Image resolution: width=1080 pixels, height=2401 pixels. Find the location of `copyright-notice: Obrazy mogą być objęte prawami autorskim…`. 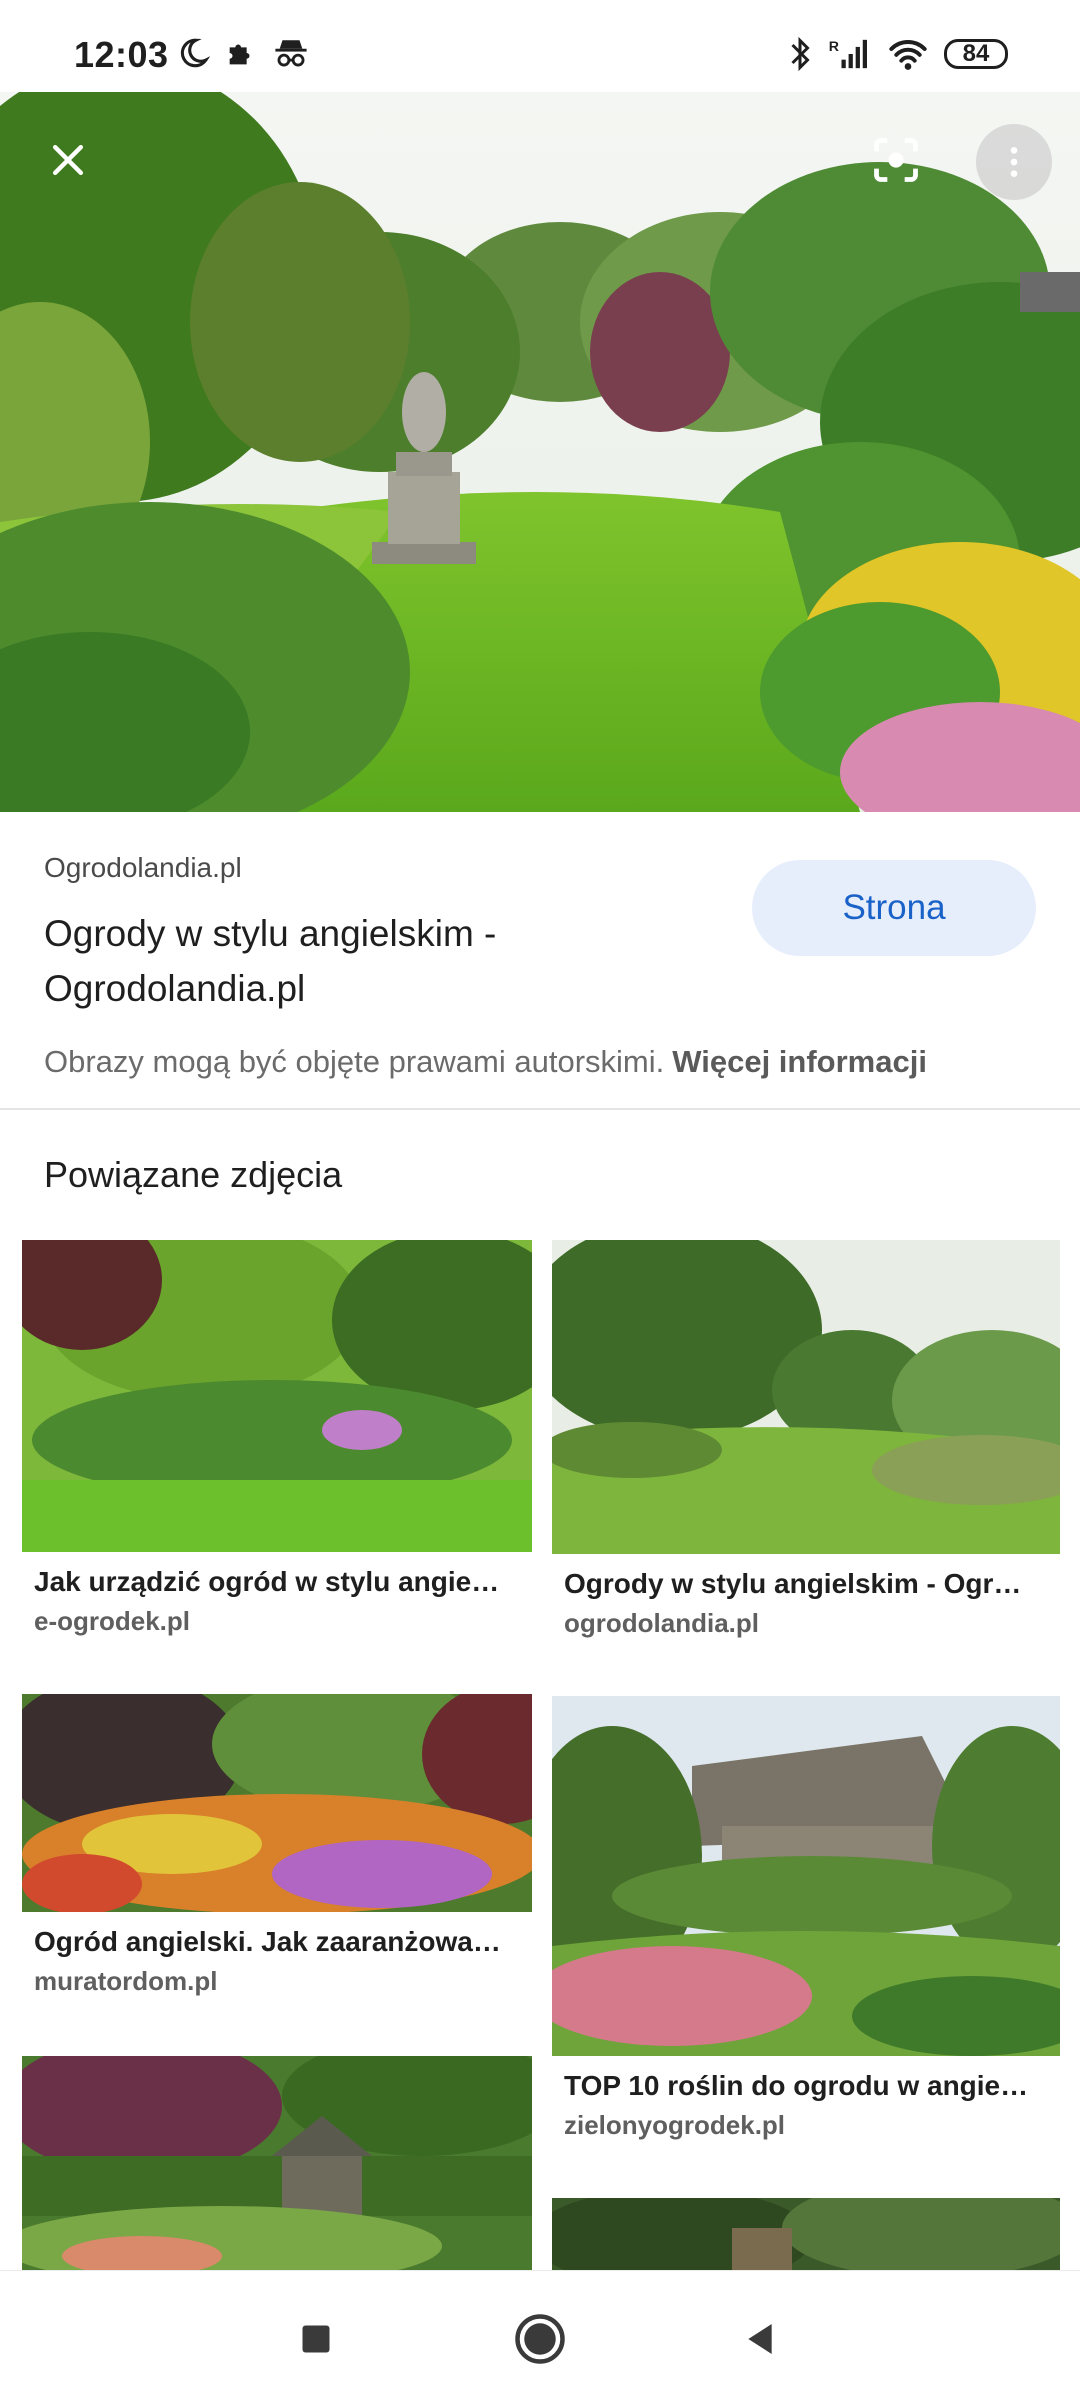

copyright-notice: Obrazy mogą być objęte prawami autorskim… is located at coordinates (544, 1062).